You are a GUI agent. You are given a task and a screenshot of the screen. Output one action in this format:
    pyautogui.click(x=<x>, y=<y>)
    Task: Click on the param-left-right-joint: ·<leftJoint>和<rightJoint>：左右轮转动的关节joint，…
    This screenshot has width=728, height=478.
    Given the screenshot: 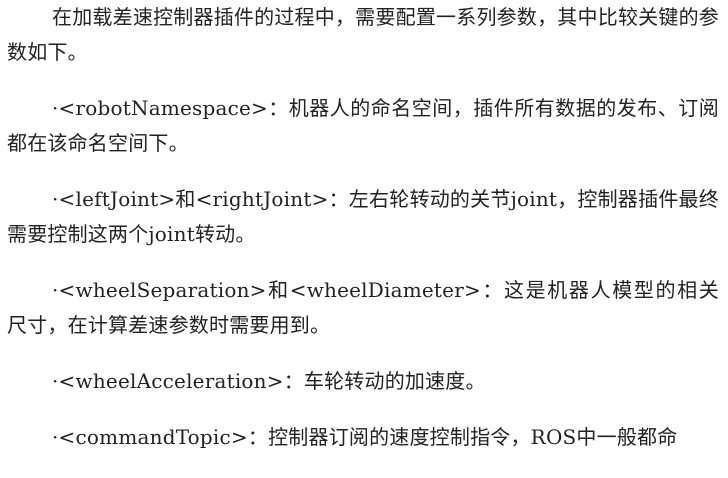 What is the action you would take?
    pyautogui.click(x=363, y=216)
    